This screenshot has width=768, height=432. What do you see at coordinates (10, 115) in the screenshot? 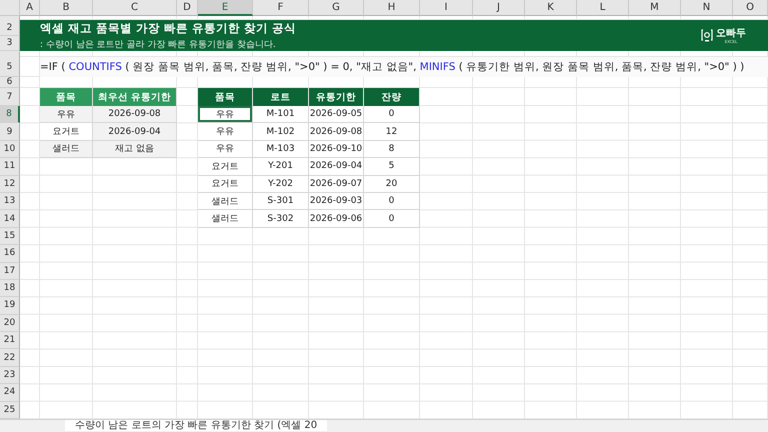
I see `row-header: 8` at bounding box center [10, 115].